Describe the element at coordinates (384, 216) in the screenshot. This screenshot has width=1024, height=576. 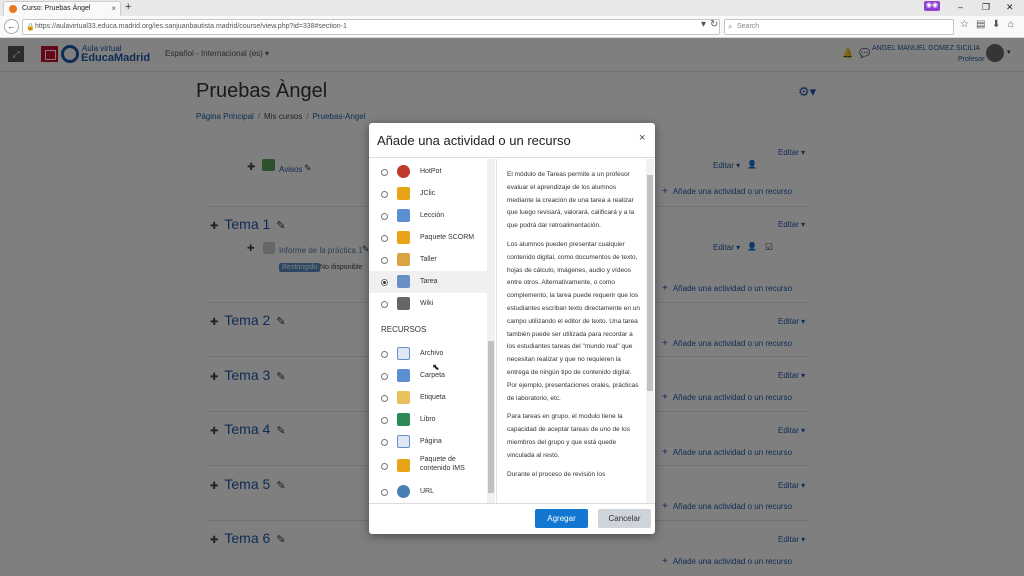
I see `radio-leccion` at that location.